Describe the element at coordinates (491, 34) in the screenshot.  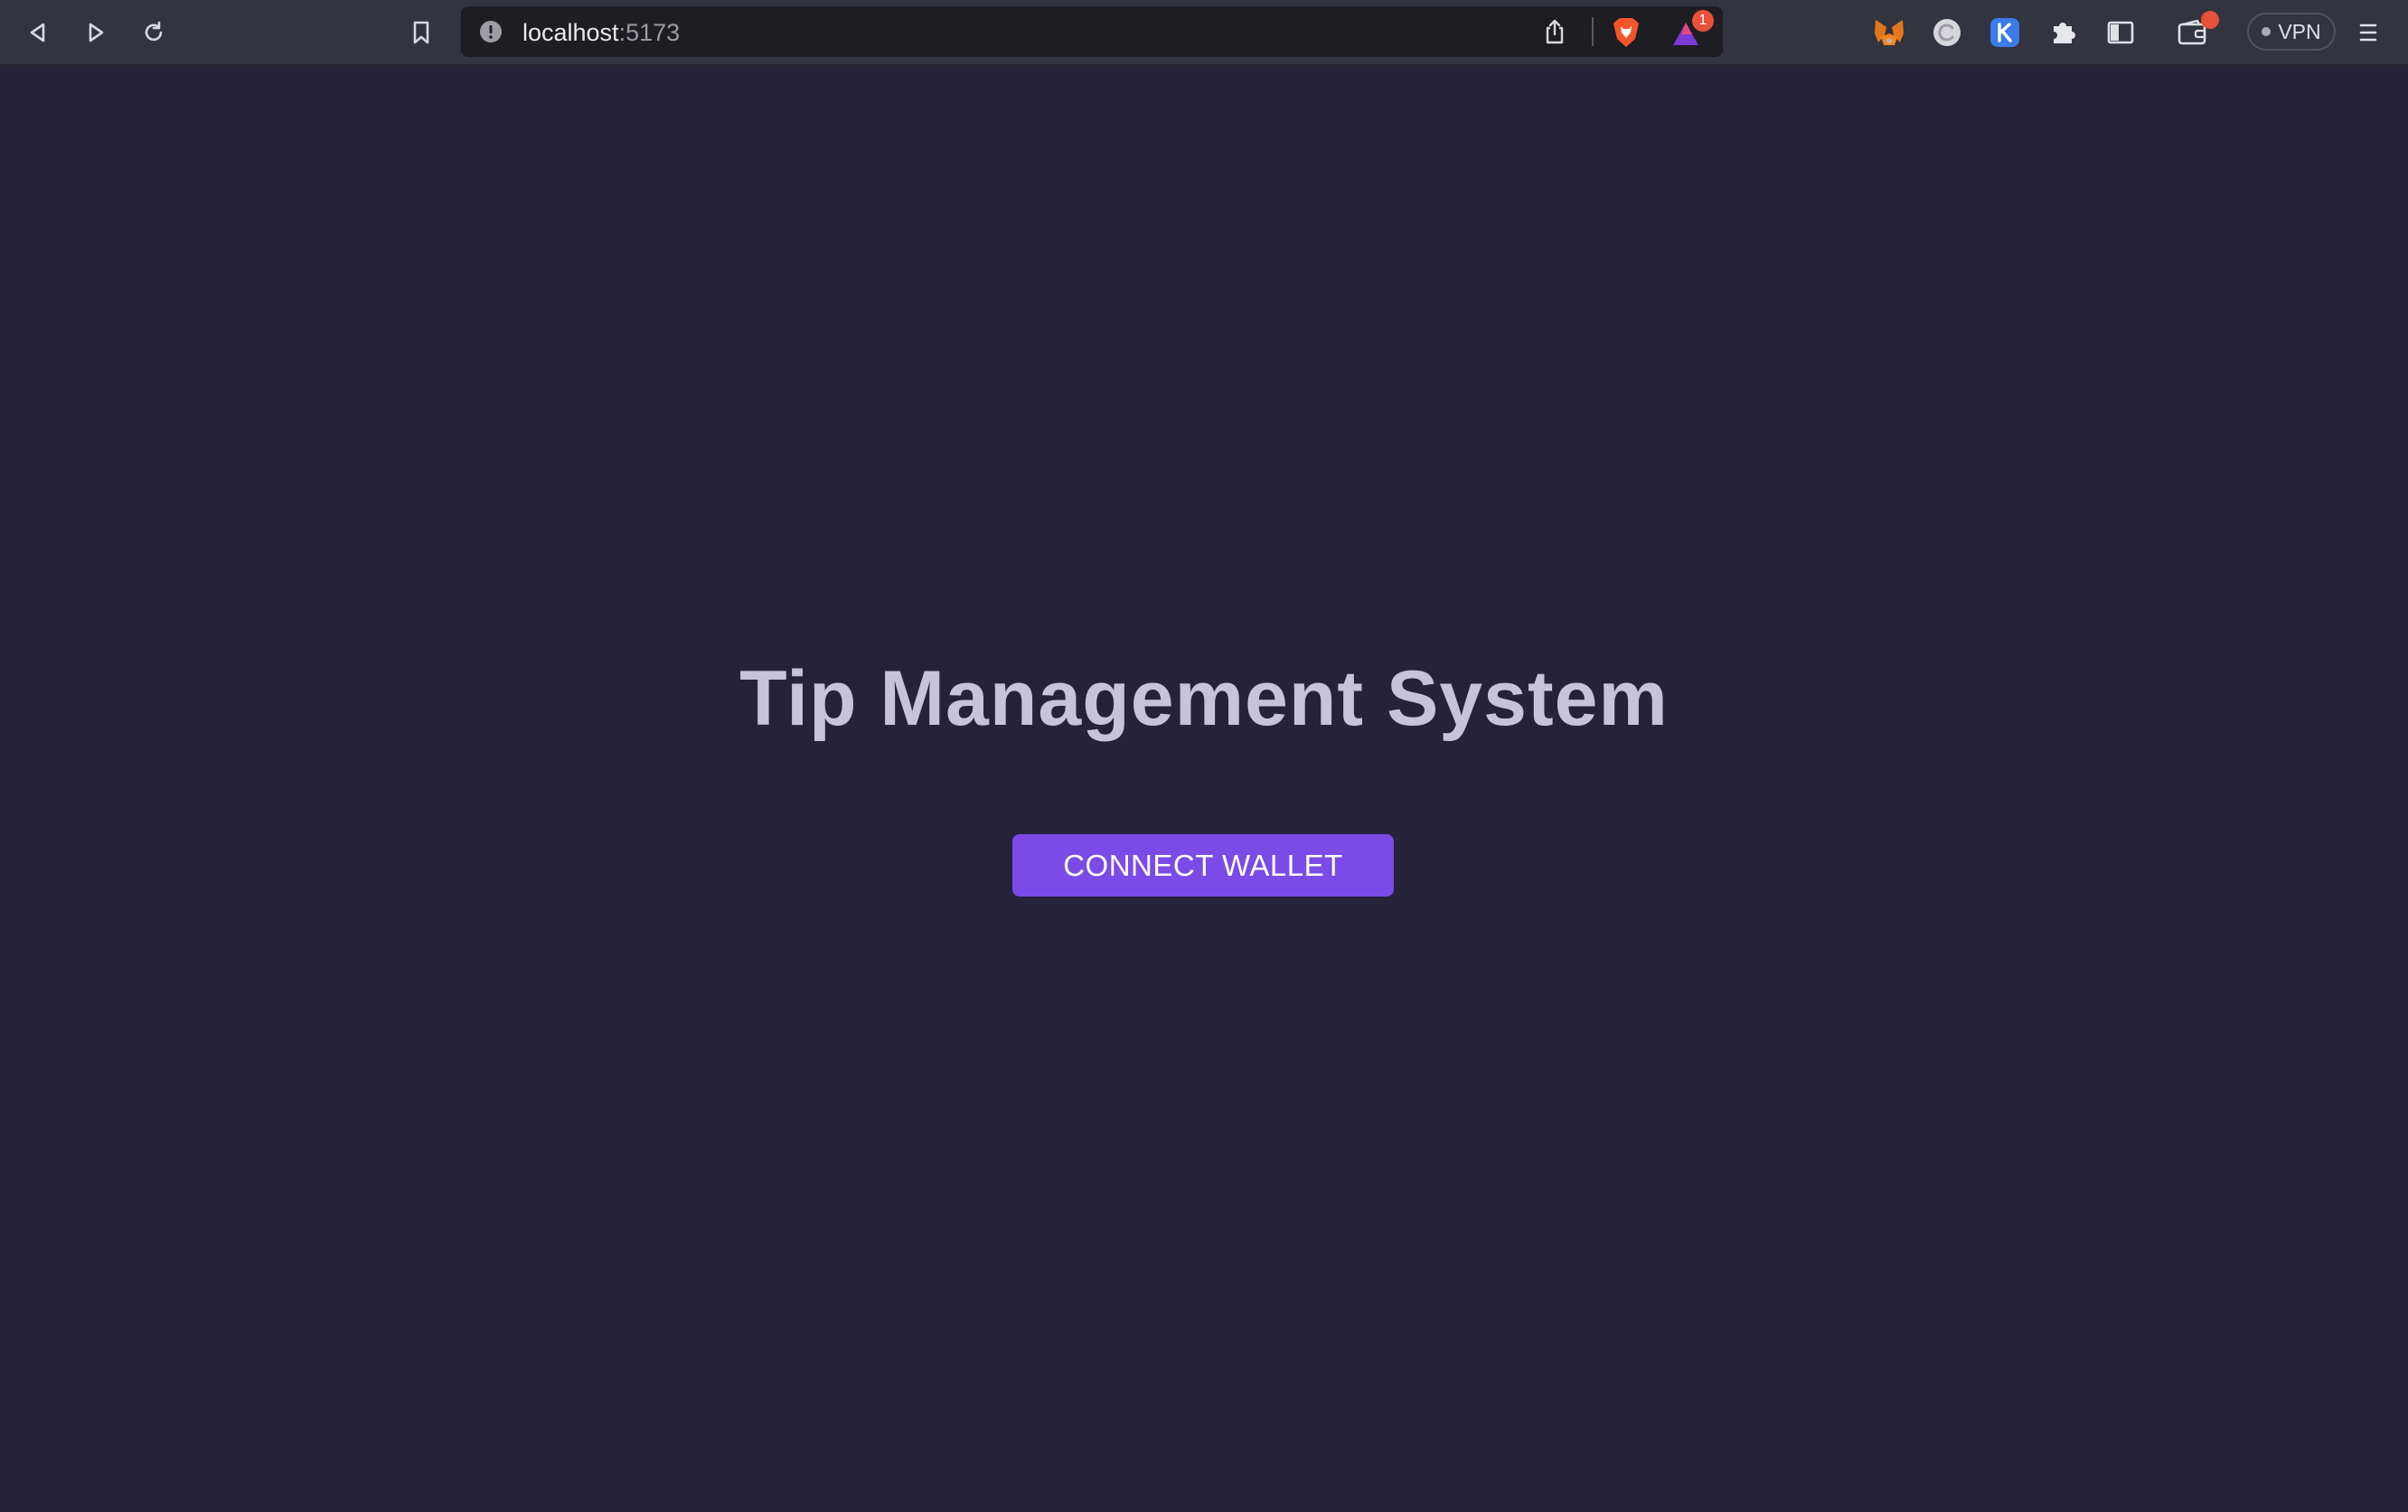
I see `site-info-icon` at that location.